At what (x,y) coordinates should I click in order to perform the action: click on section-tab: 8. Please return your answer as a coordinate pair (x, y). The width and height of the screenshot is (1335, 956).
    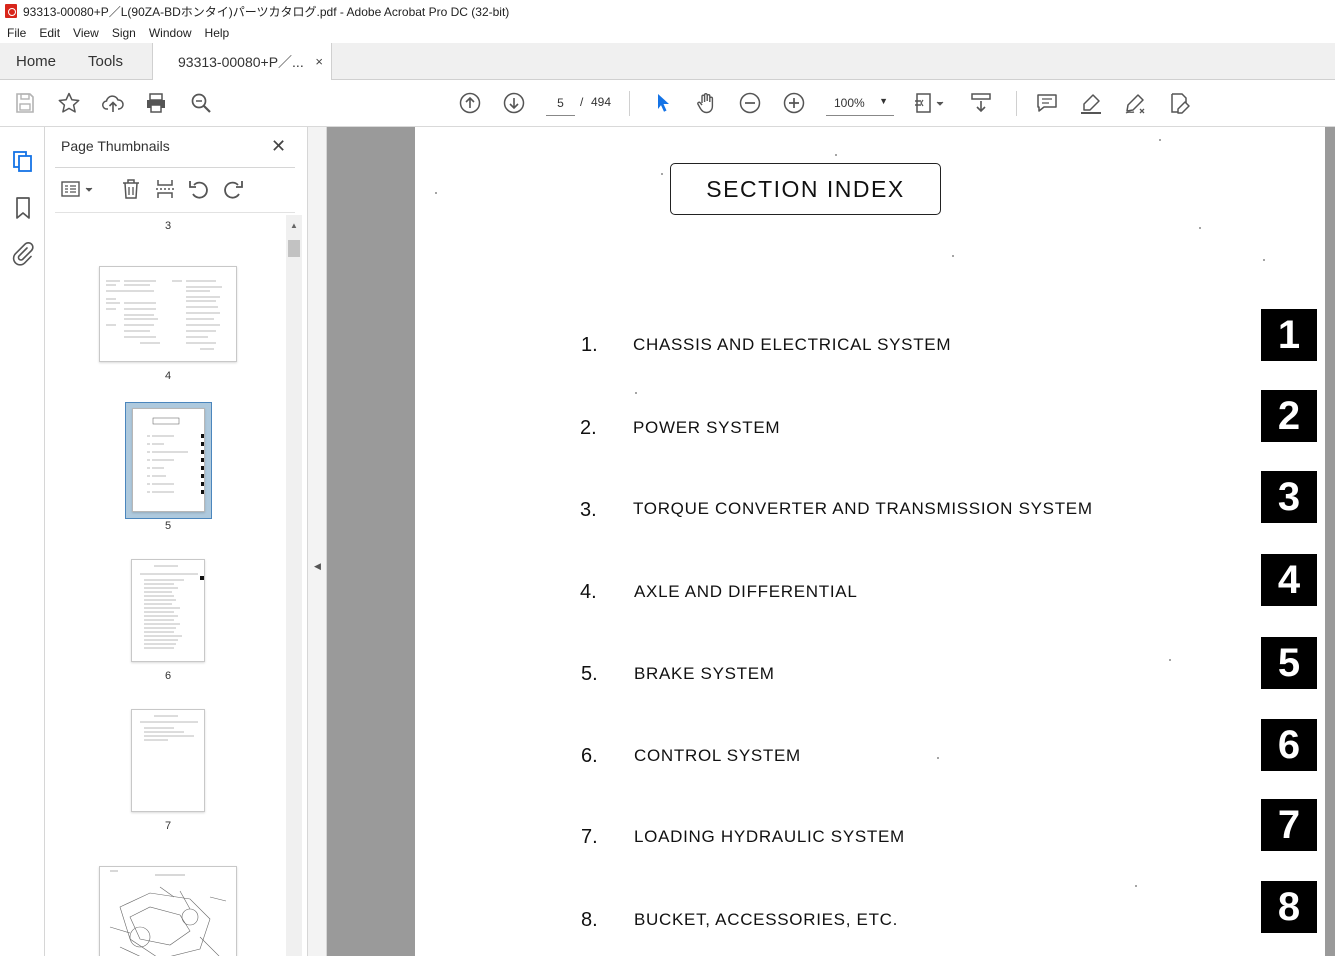
    Looking at the image, I should click on (1289, 907).